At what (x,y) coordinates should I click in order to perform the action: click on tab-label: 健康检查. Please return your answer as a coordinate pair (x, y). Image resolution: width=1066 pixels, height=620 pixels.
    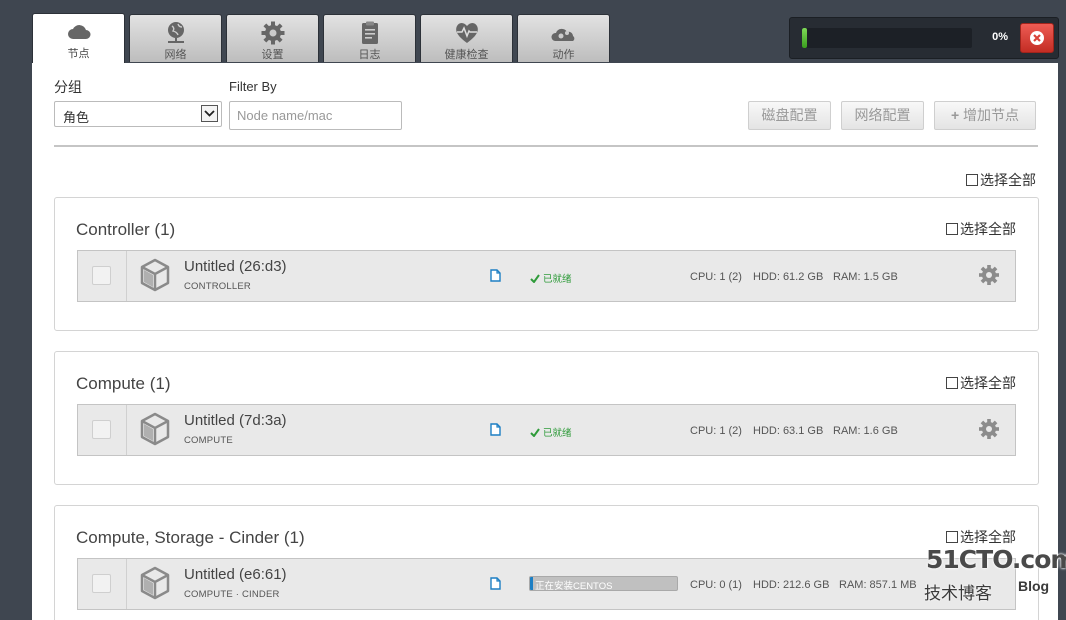
    Looking at the image, I should click on (466, 55).